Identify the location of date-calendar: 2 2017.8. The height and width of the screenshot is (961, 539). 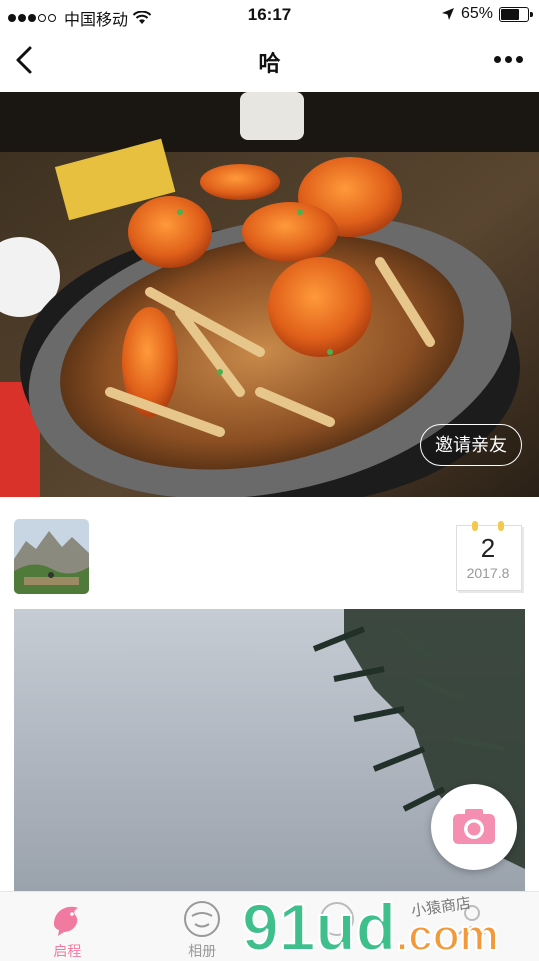
(489, 556).